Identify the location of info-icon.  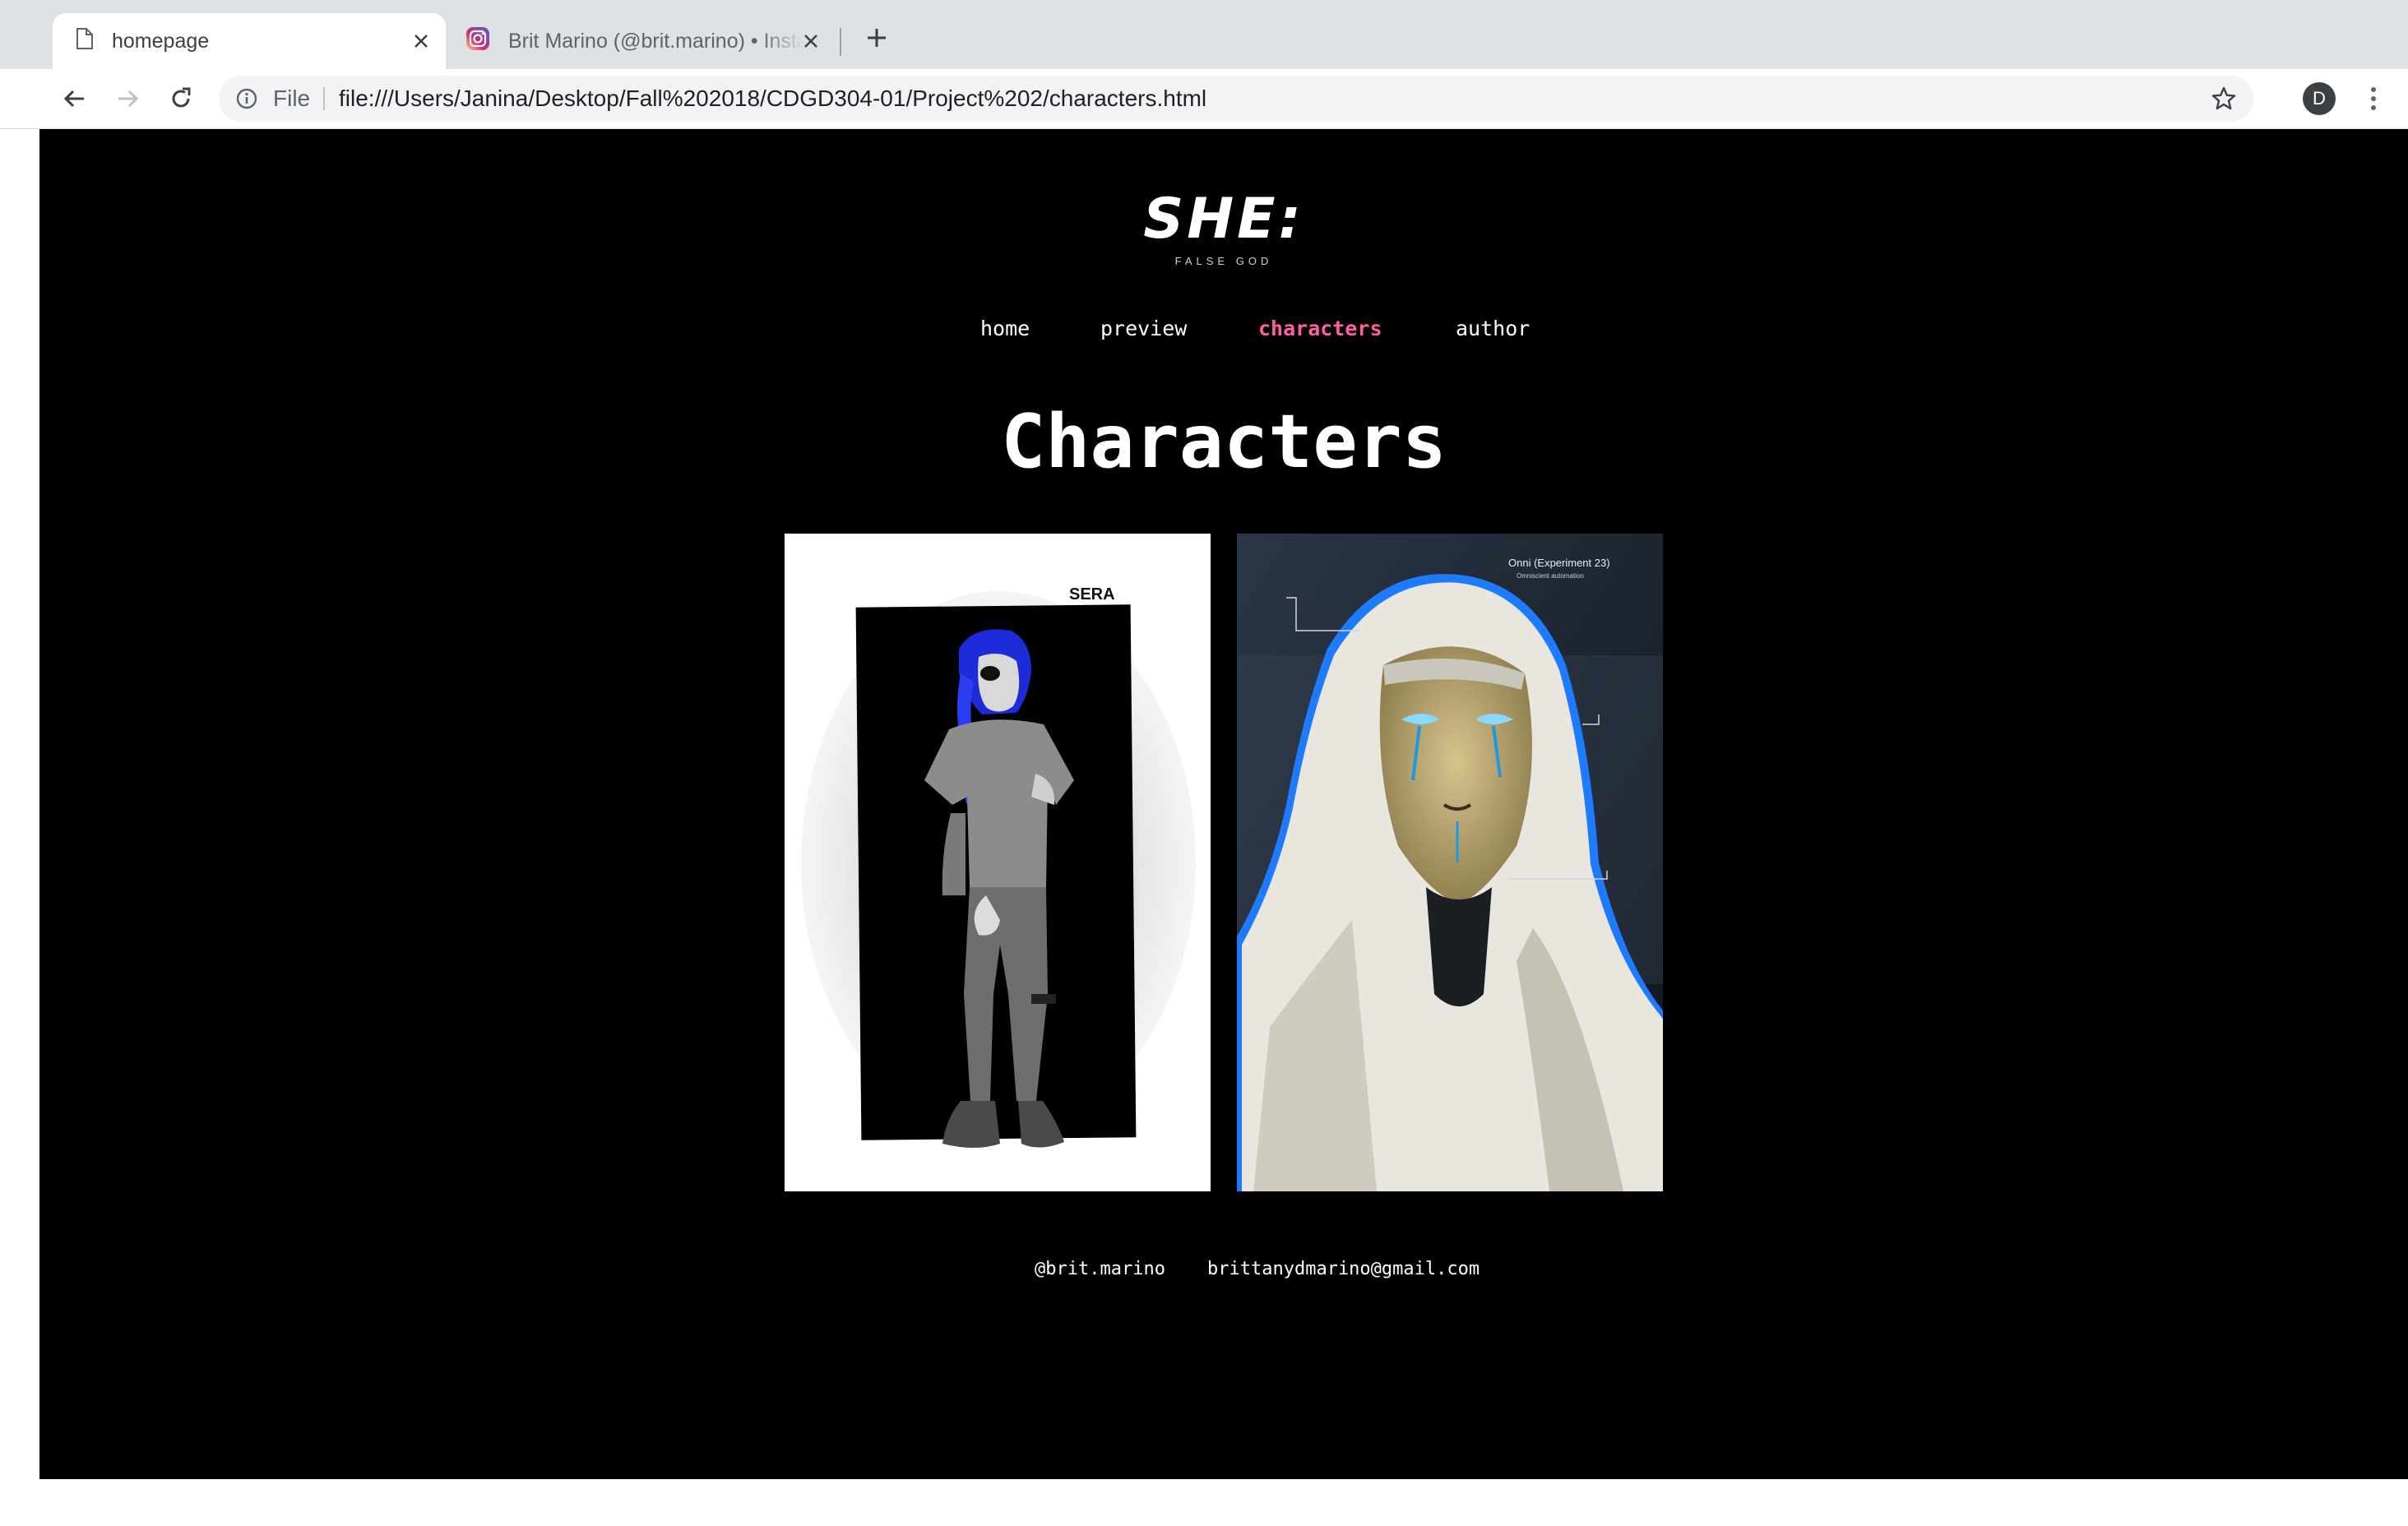
(246, 100).